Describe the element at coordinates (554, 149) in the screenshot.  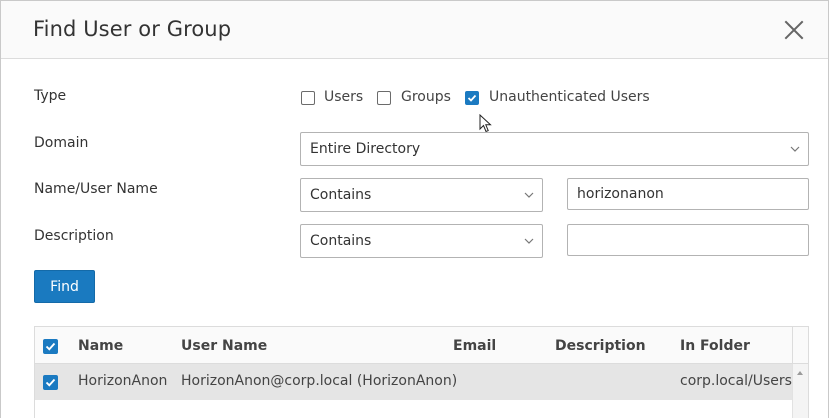
I see `domain-select: Entire Directory` at that location.